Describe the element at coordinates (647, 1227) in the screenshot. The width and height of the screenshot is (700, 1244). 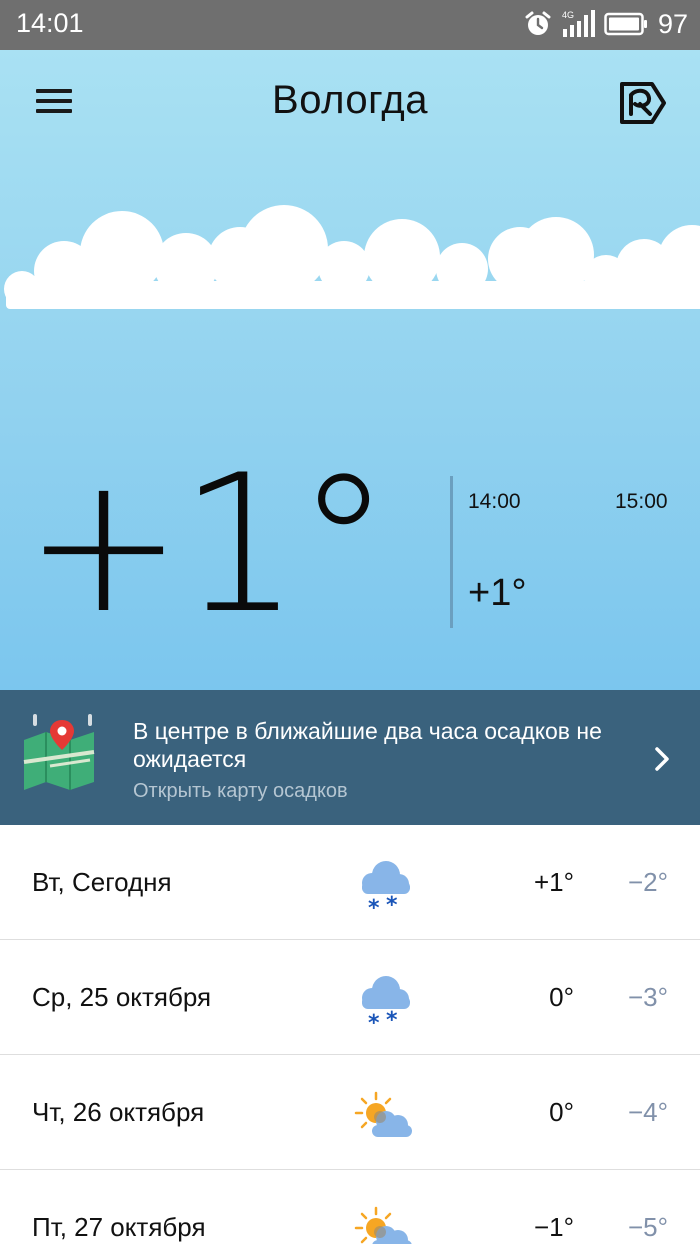
I see `forecast-low-temp: −5°` at that location.